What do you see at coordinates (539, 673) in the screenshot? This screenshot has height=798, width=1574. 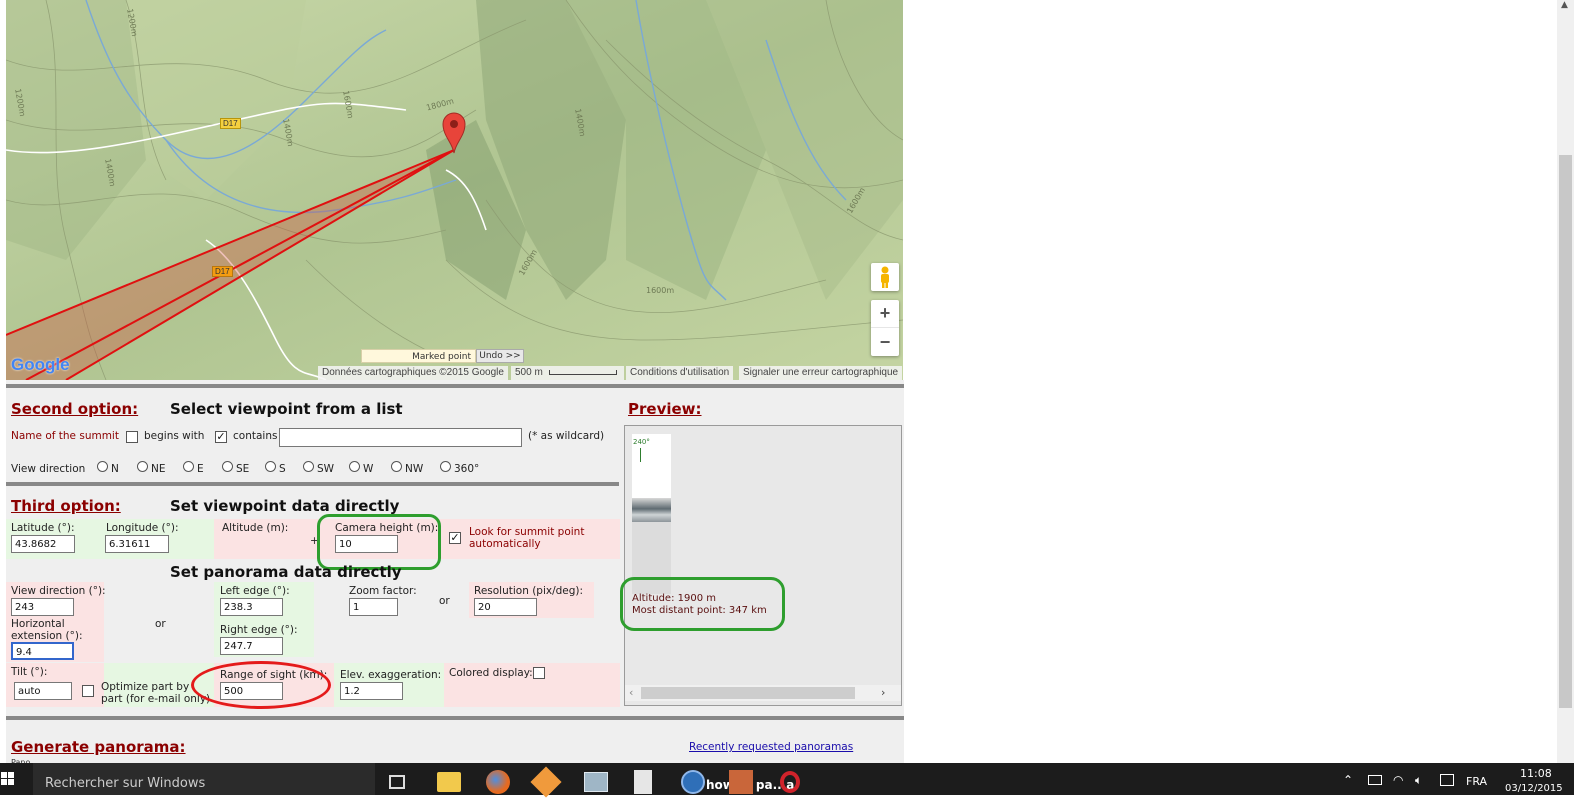 I see `colored-display-checkbox` at bounding box center [539, 673].